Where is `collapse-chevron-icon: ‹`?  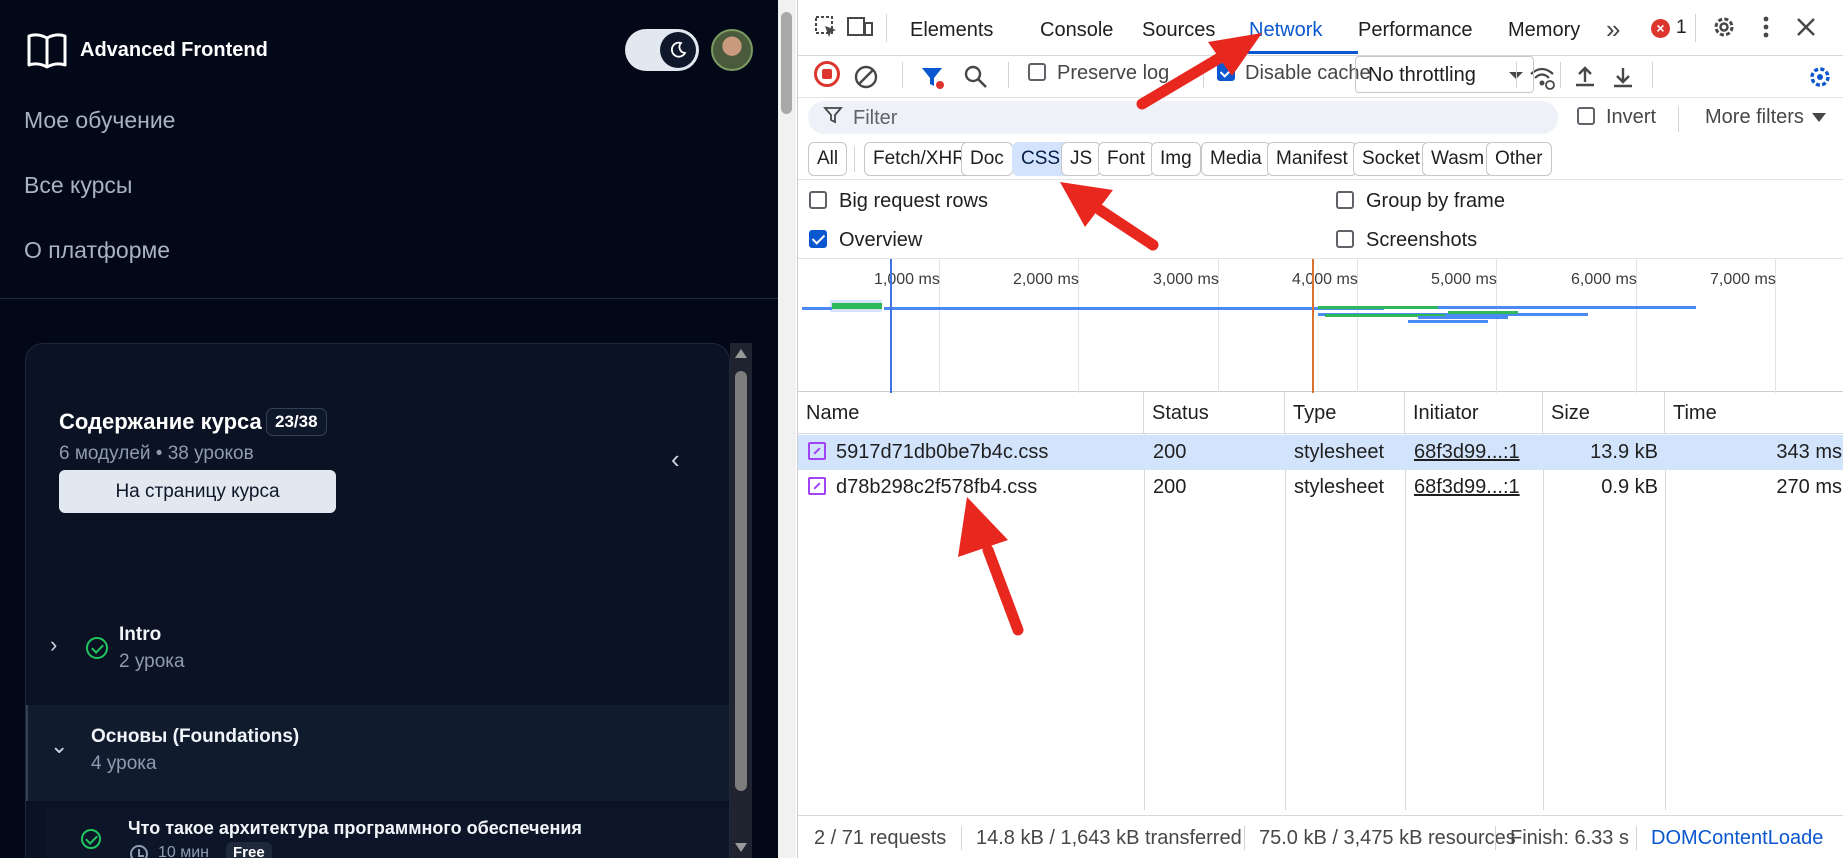 collapse-chevron-icon: ‹ is located at coordinates (675, 459).